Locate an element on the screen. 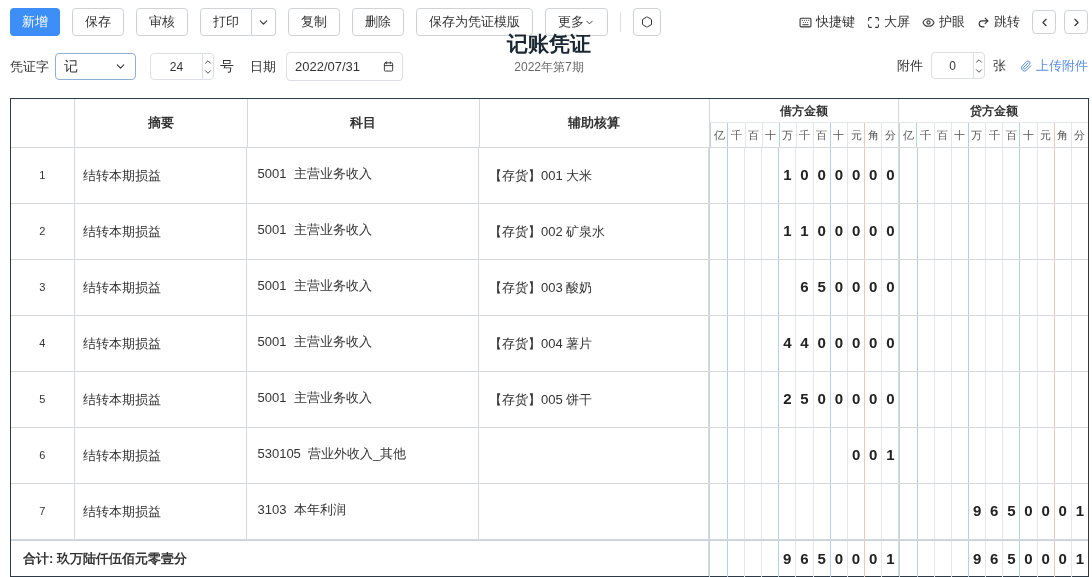 This screenshot has width=1092, height=577. date-field: 2022/07/31 is located at coordinates (344, 66).